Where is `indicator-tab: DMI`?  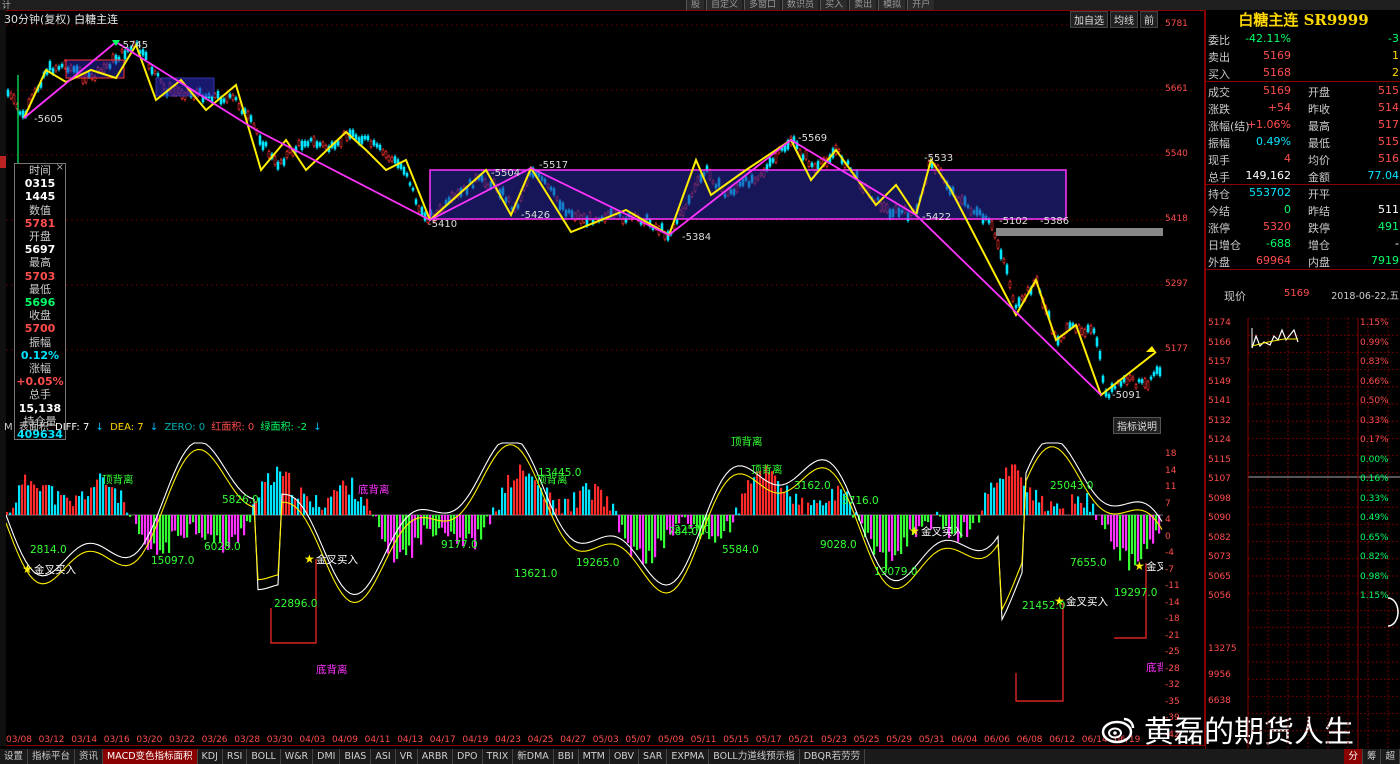 indicator-tab: DMI is located at coordinates (327, 756).